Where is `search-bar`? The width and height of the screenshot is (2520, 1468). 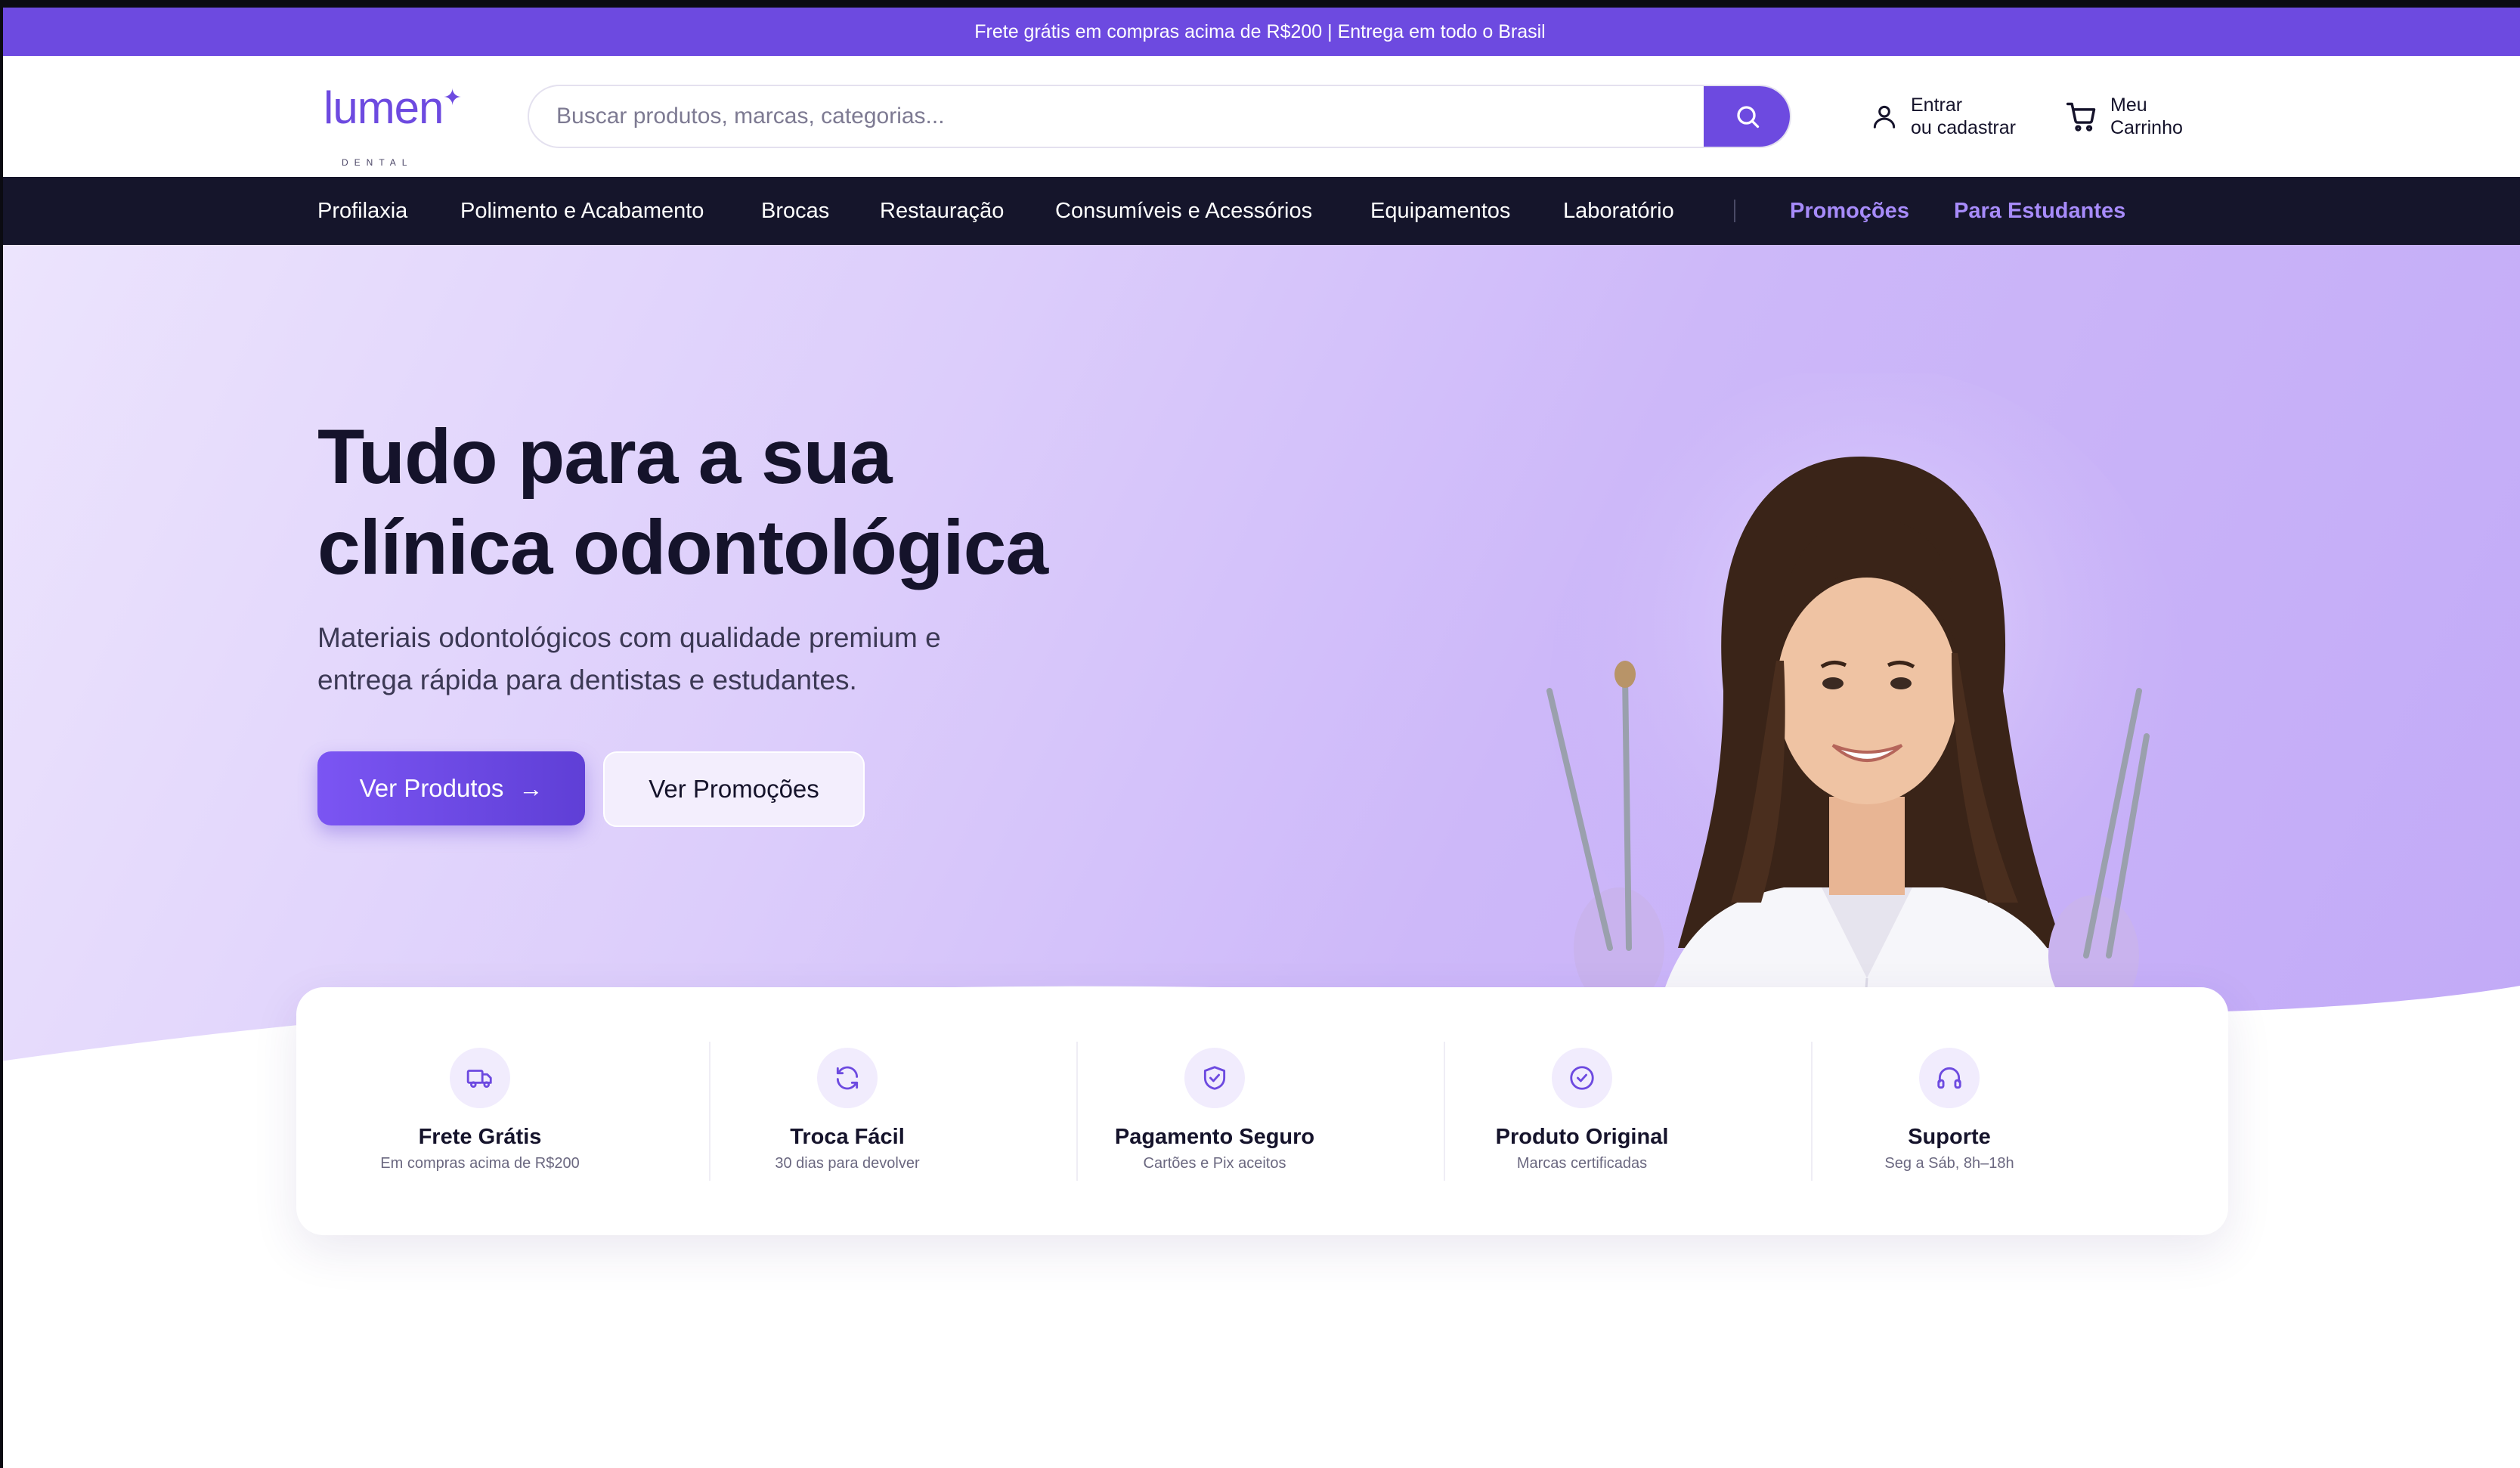
search-bar is located at coordinates (1159, 116).